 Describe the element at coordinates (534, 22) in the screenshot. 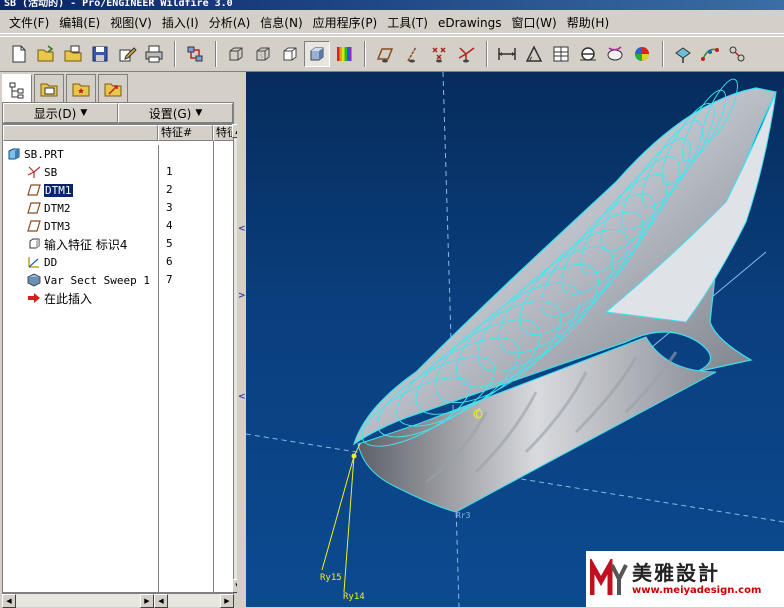

I see `menu-window: 窗口(W)` at that location.